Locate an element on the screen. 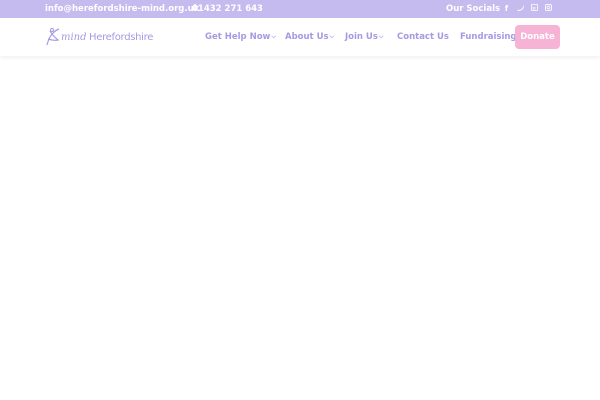  nav-label: Get Help Now is located at coordinates (238, 37).